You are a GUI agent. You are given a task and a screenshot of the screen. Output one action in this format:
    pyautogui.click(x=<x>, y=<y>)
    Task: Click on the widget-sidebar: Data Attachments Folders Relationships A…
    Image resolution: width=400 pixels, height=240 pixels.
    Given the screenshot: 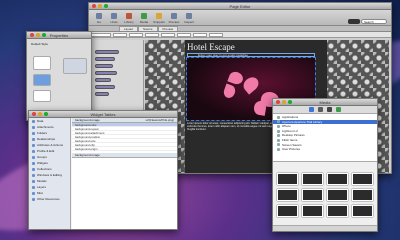 What is the action you would take?
    pyautogui.click(x=50, y=173)
    